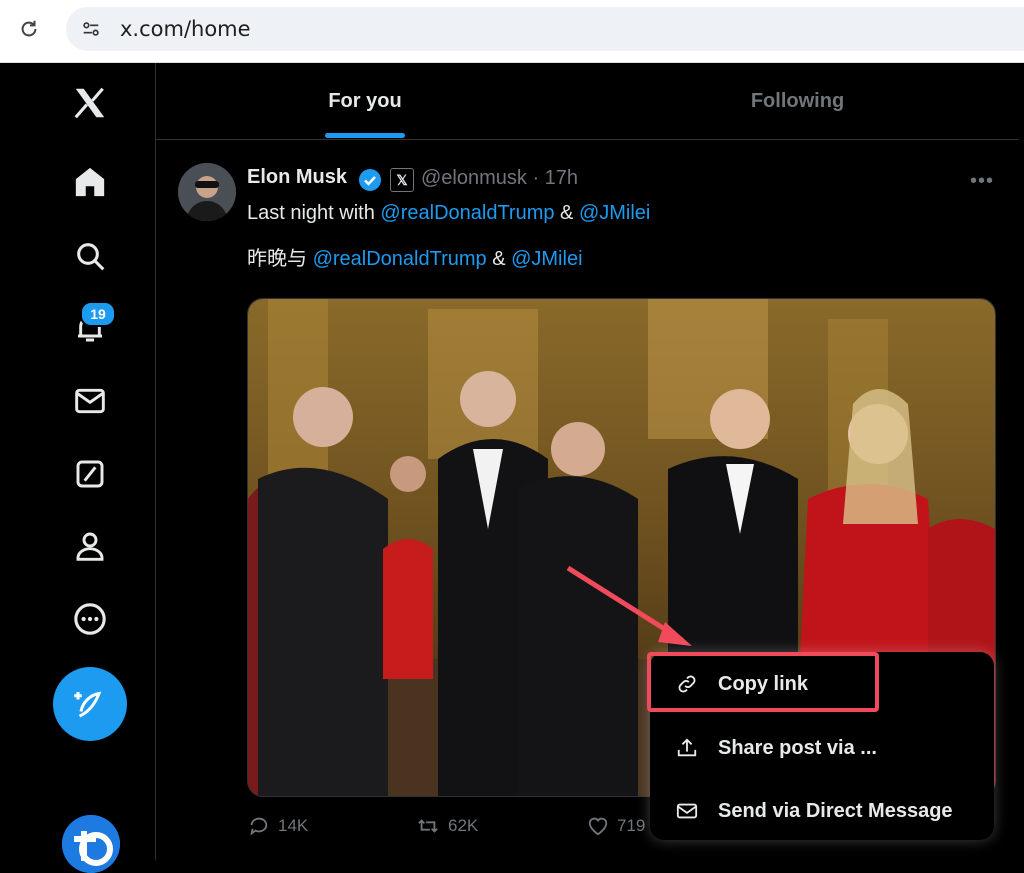 Image resolution: width=1024 pixels, height=873 pixels. What do you see at coordinates (982, 181) in the screenshot?
I see `post-more-icon: •••` at bounding box center [982, 181].